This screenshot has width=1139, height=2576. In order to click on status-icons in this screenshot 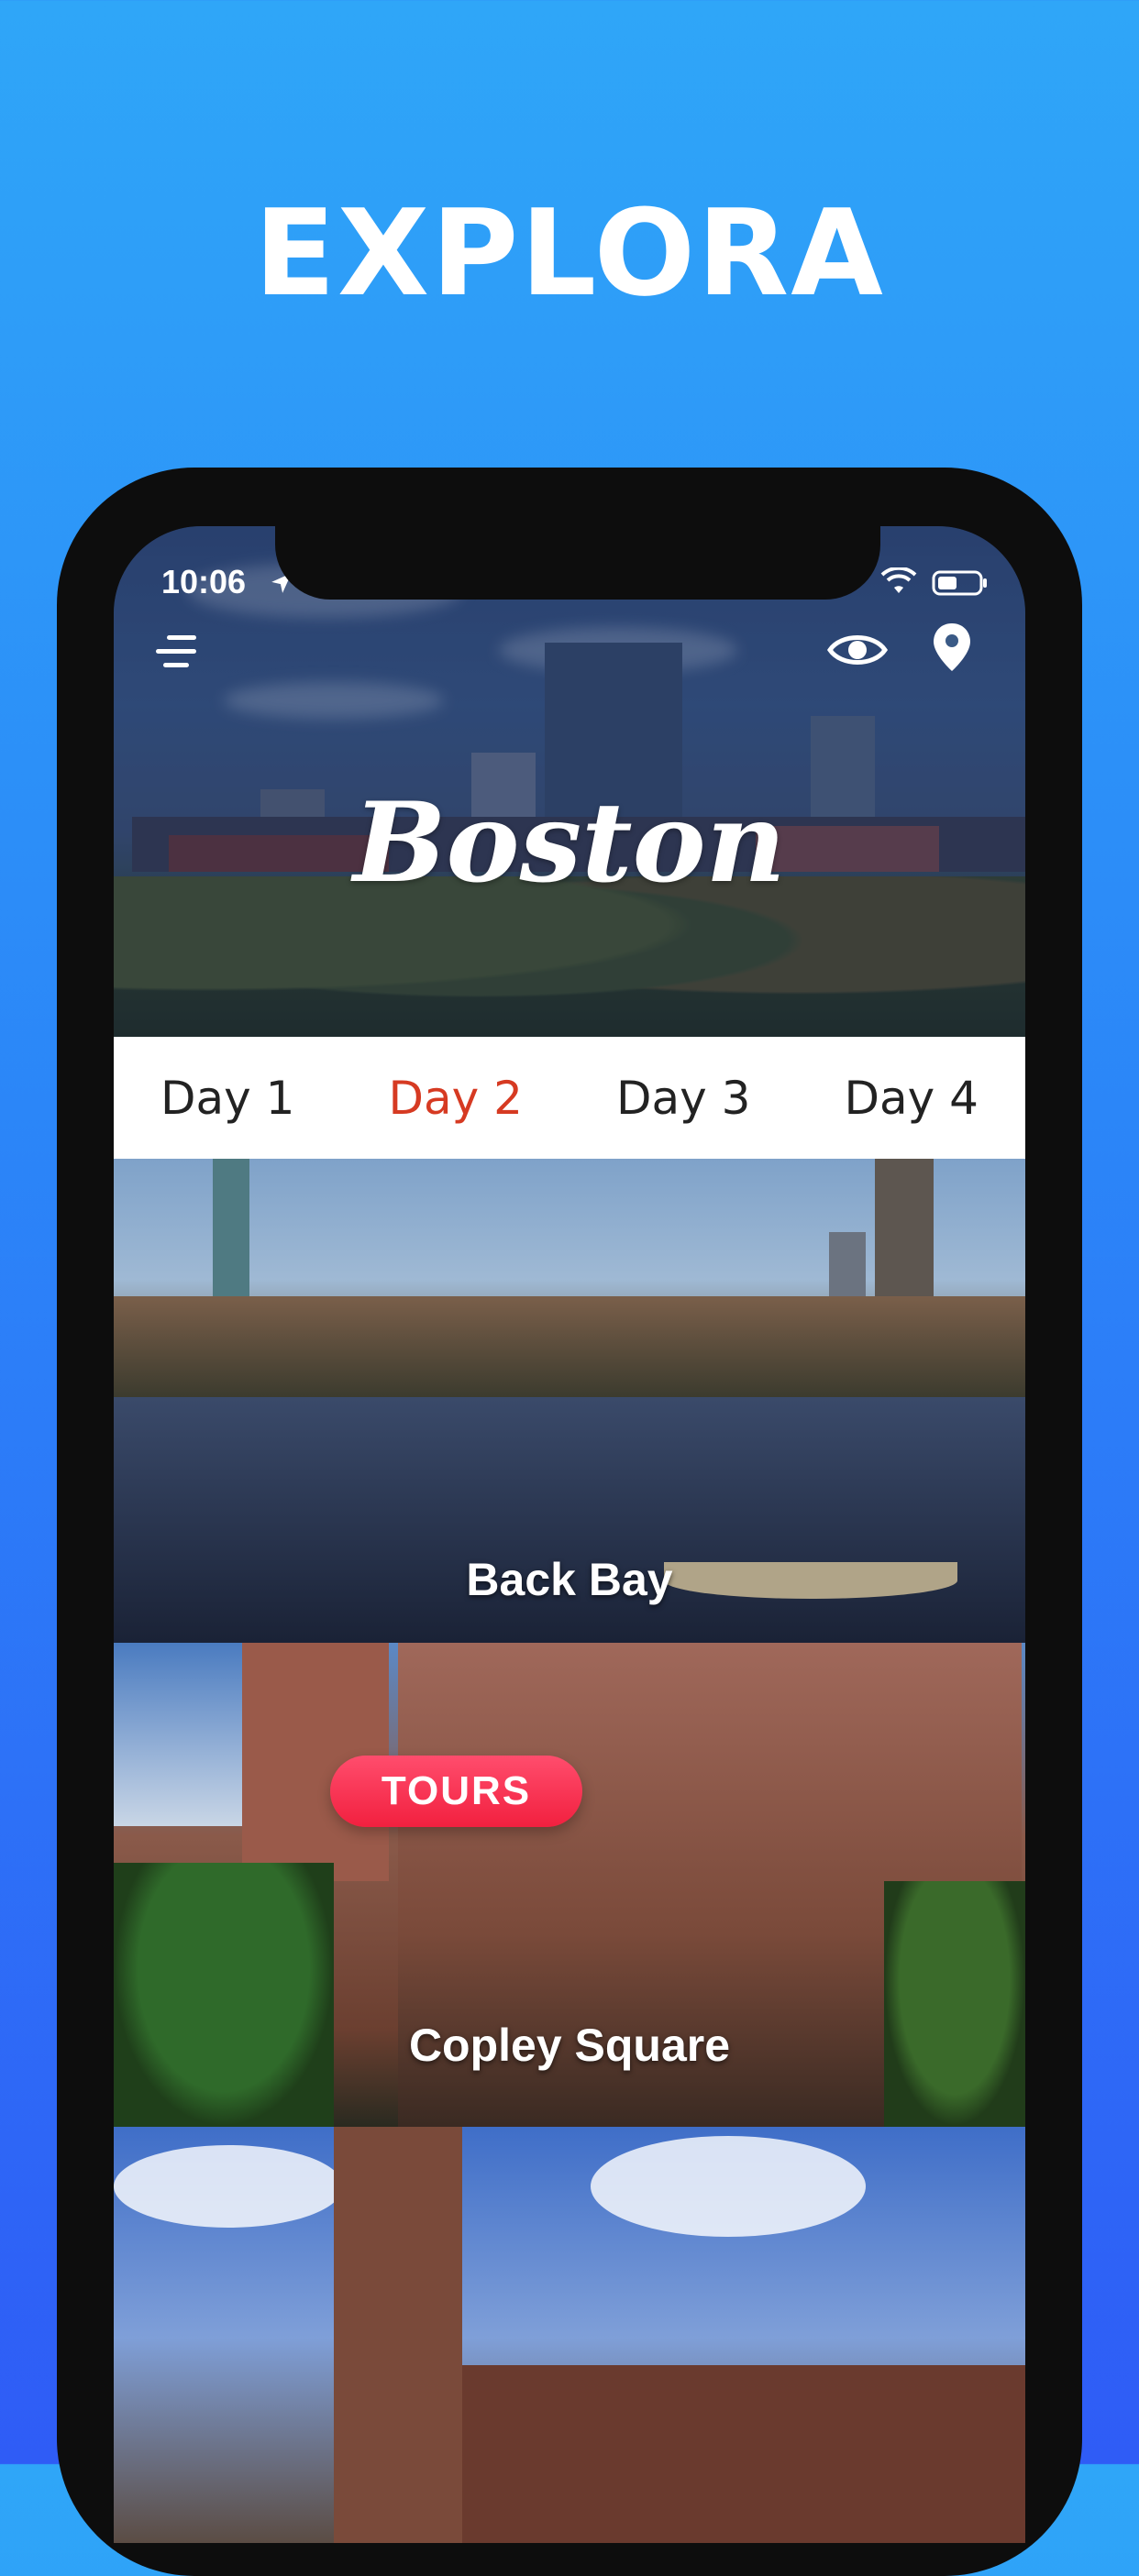, I will do `click(934, 585)`.